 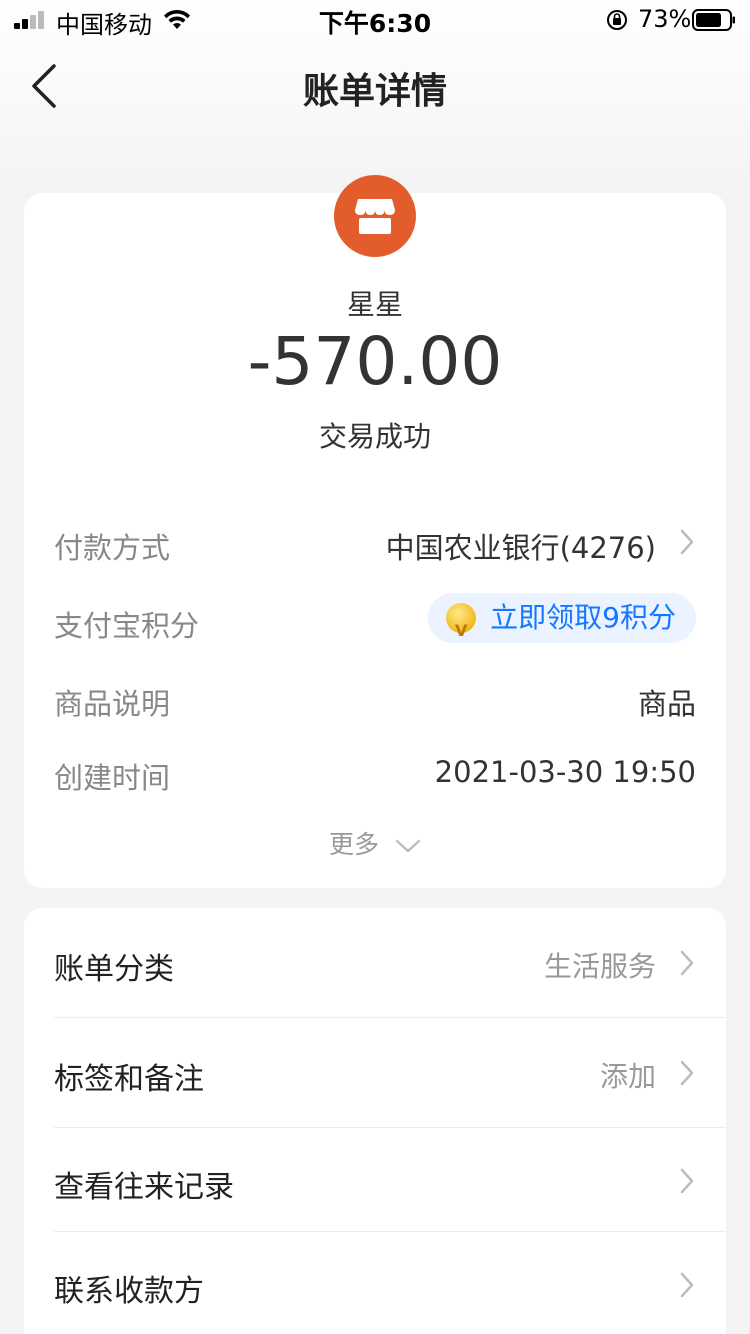 What do you see at coordinates (114, 969) in the screenshot?
I see `bill-category-label: 账单分类` at bounding box center [114, 969].